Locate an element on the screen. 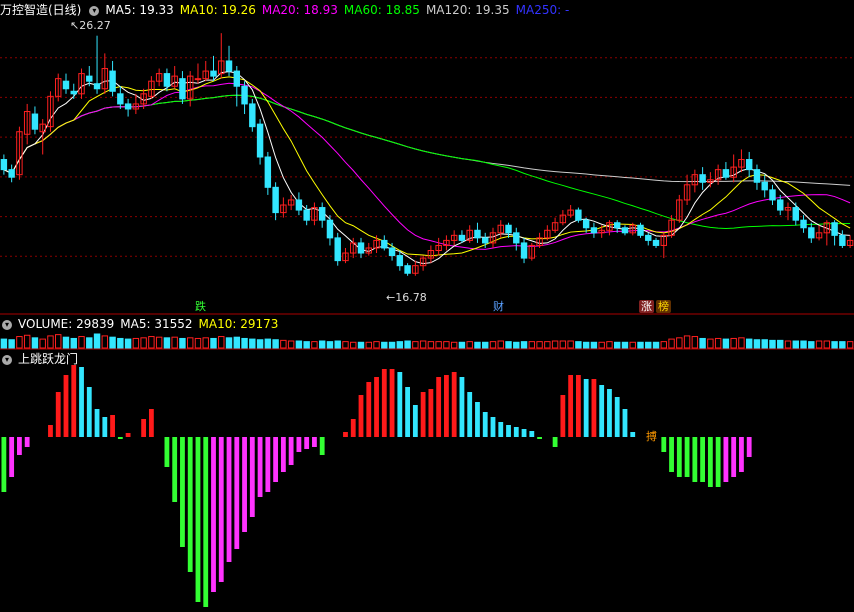 The image size is (854, 612). high-label: ↖26.27 is located at coordinates (90, 25).